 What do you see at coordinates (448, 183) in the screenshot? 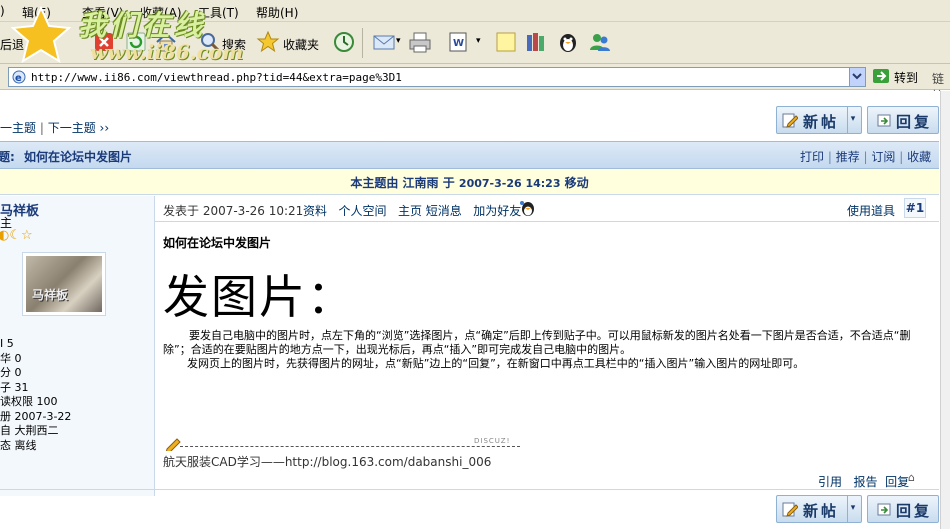
I see `notice-mid: 于` at bounding box center [448, 183].